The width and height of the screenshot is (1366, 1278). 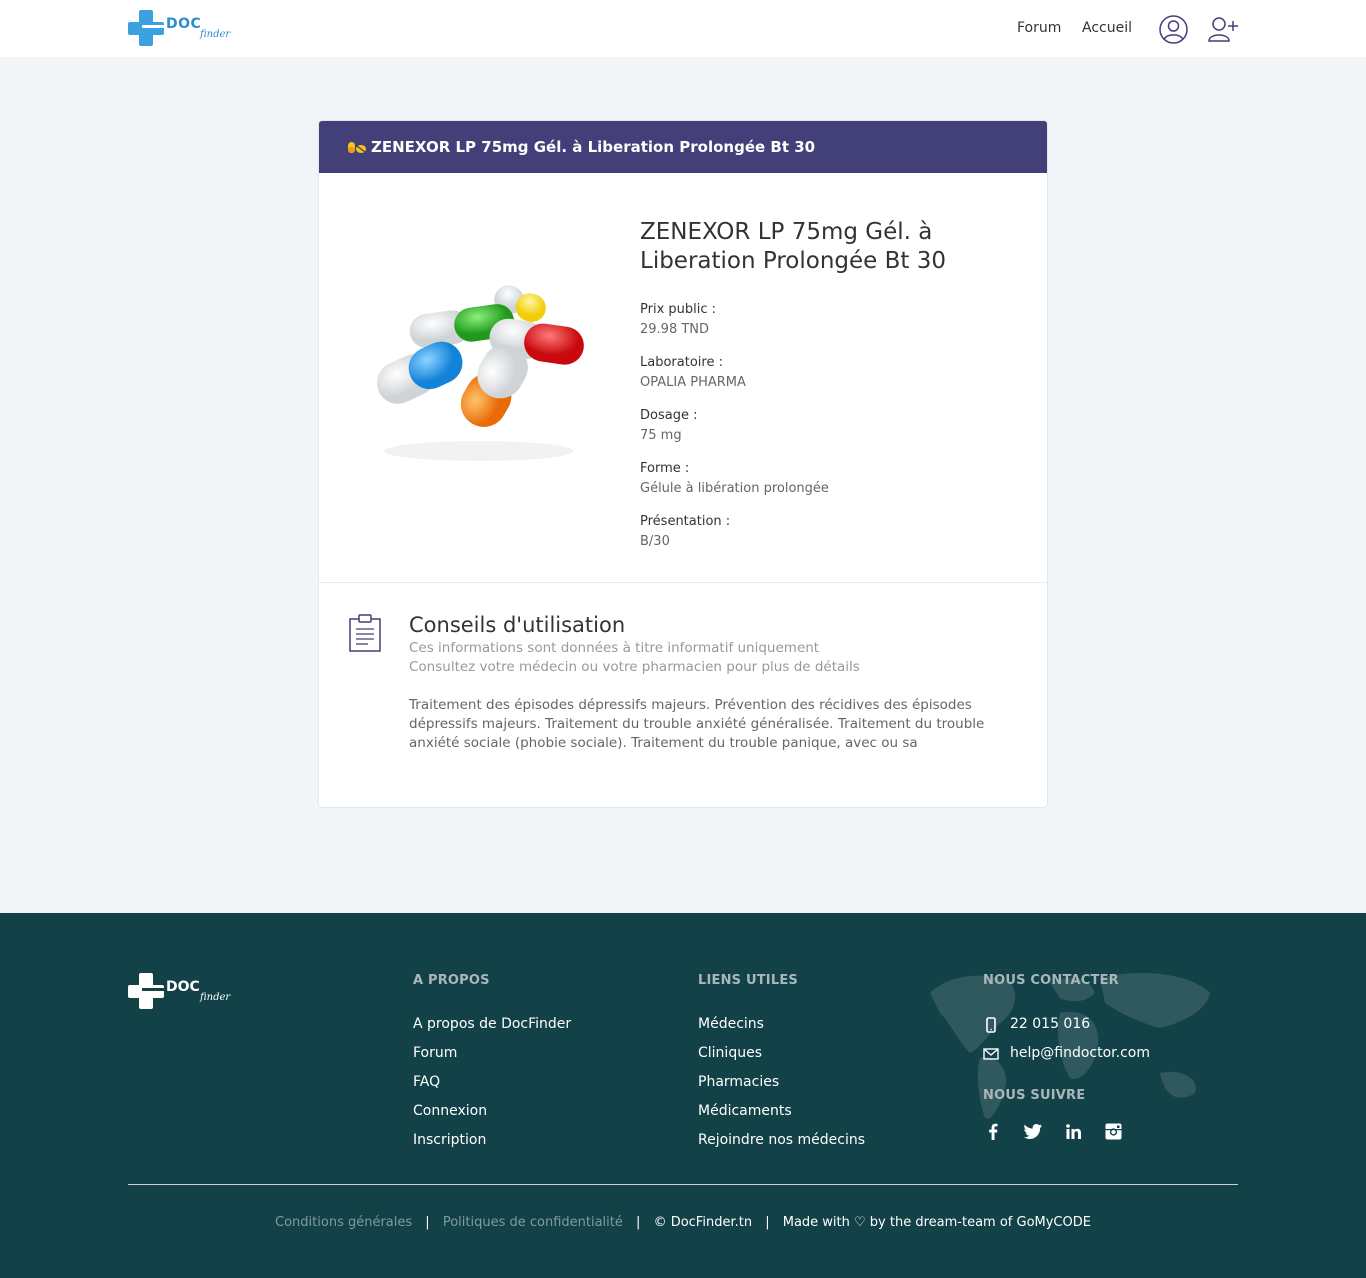 I want to click on footer-link-forum: Forum, so click(x=492, y=1053).